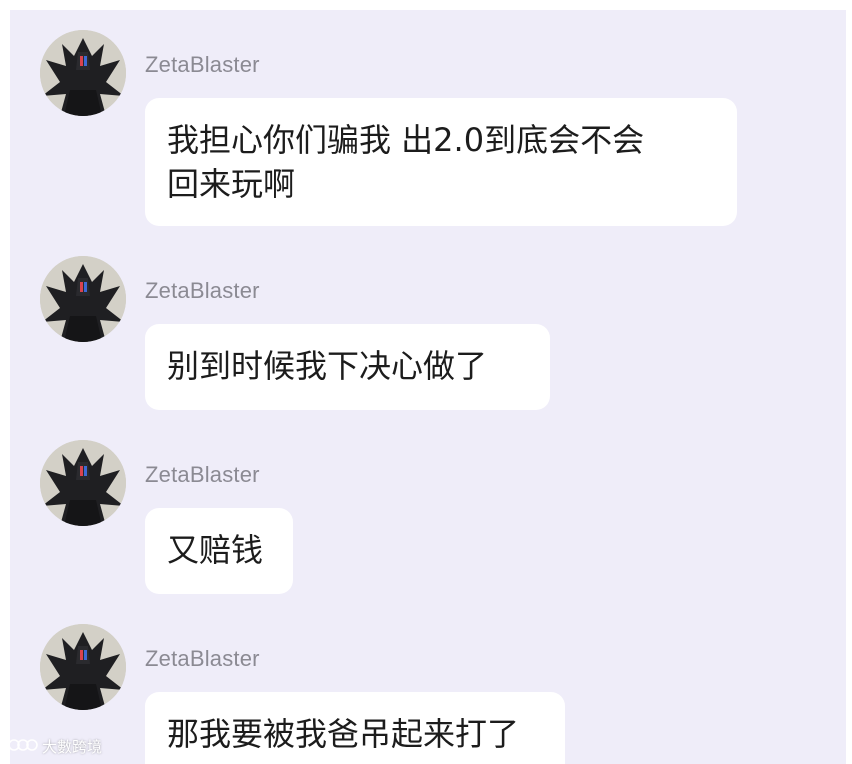  What do you see at coordinates (347, 367) in the screenshot?
I see `message-bubble: 别到时候我下决心做了` at bounding box center [347, 367].